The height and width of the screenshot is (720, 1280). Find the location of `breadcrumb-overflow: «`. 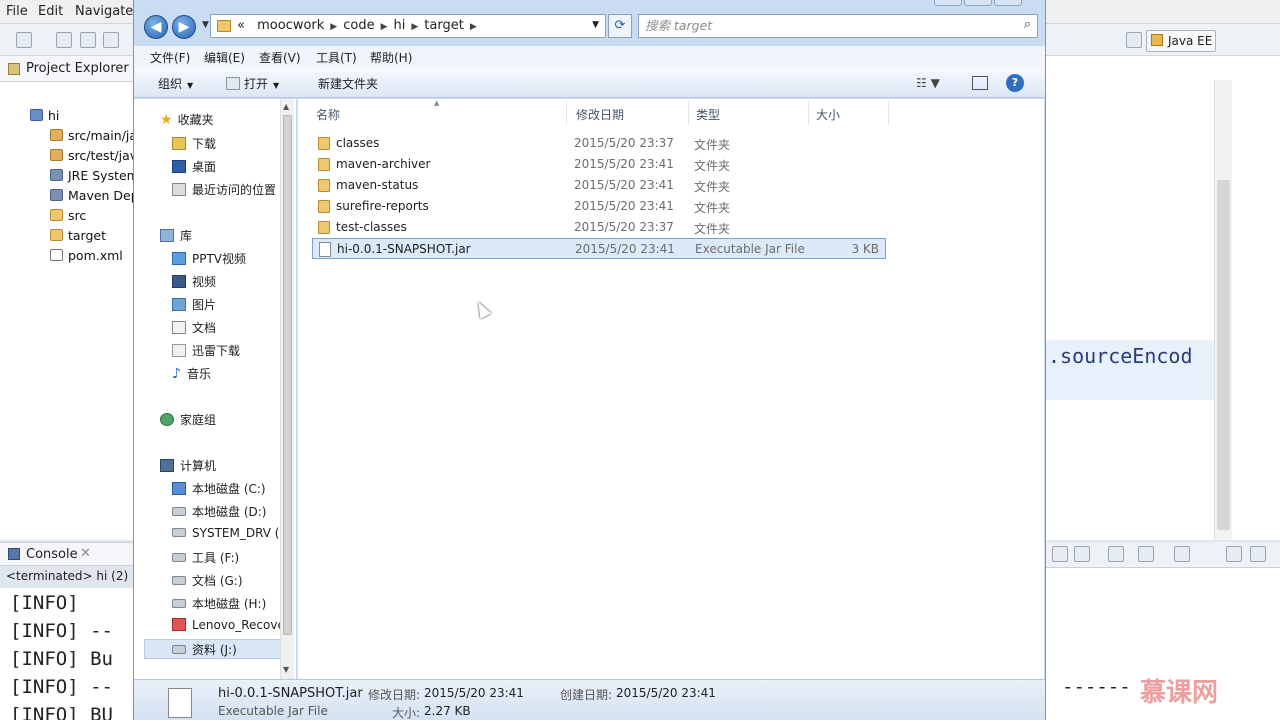

breadcrumb-overflow: « is located at coordinates (241, 25).